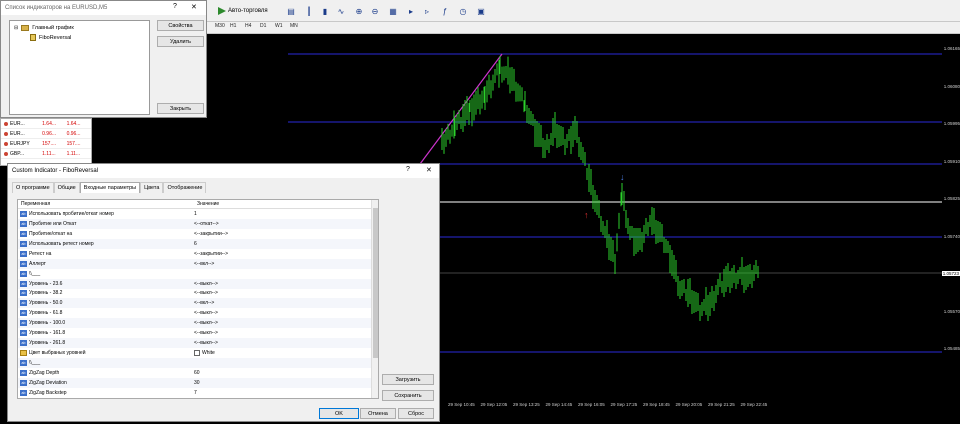 This screenshot has height=424, width=960. Describe the element at coordinates (309, 11) in the screenshot. I see `bar-chart-icon: ┃` at that location.